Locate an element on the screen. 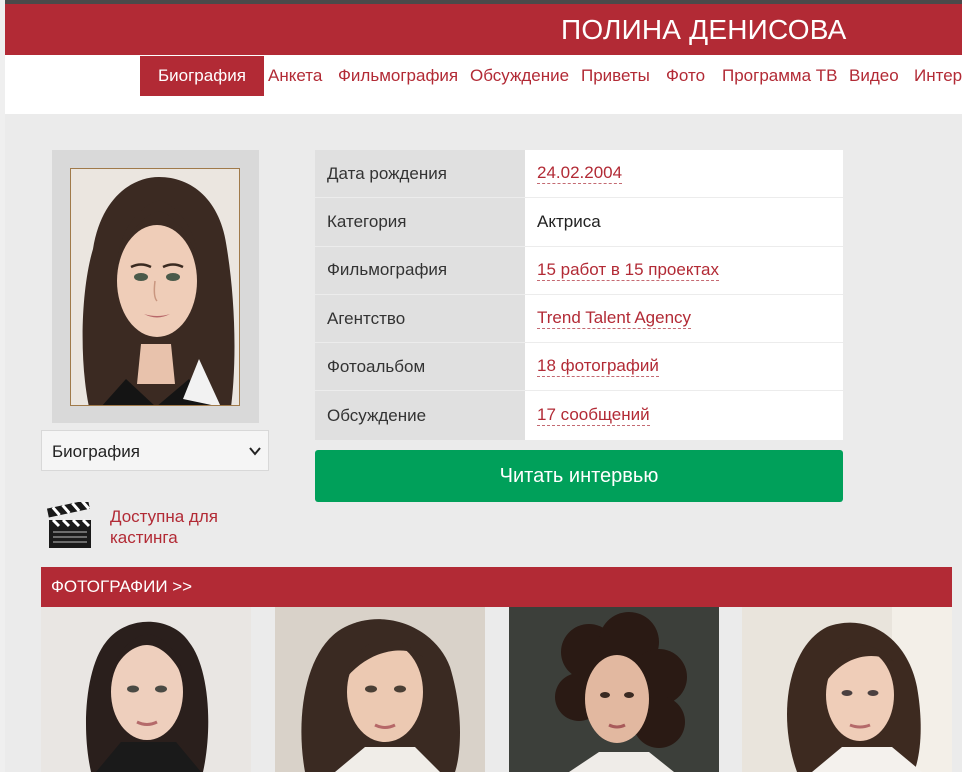 The image size is (962, 772). main-photo-frame is located at coordinates (155, 286).